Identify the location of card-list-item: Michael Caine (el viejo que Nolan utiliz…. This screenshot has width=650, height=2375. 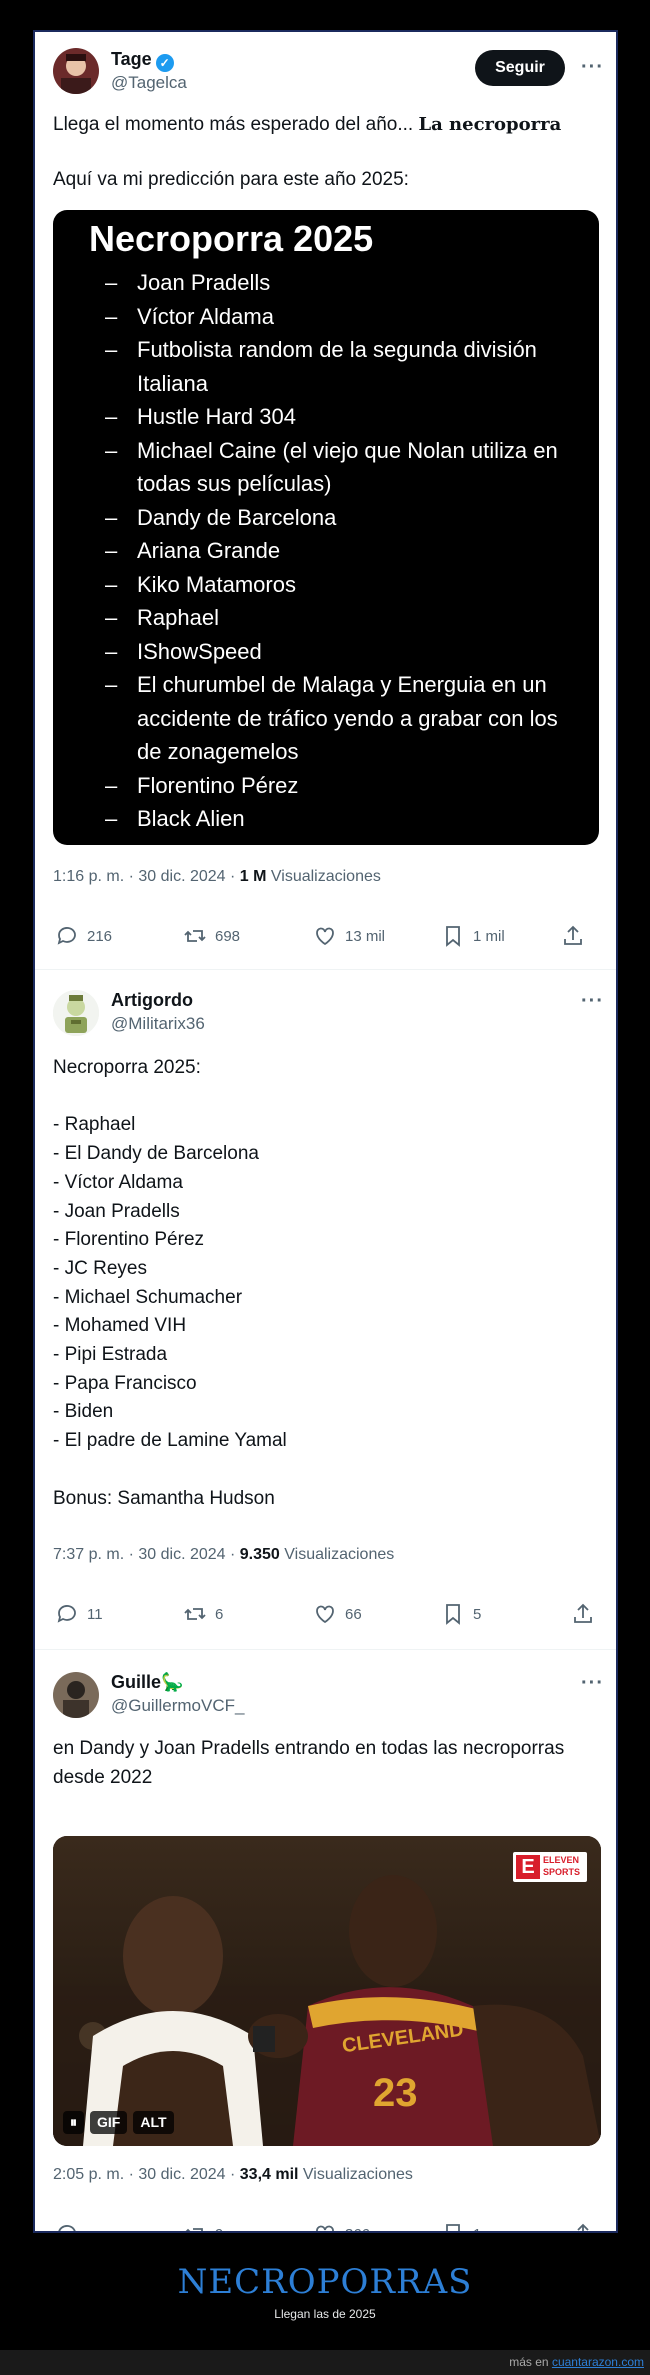
(345, 467).